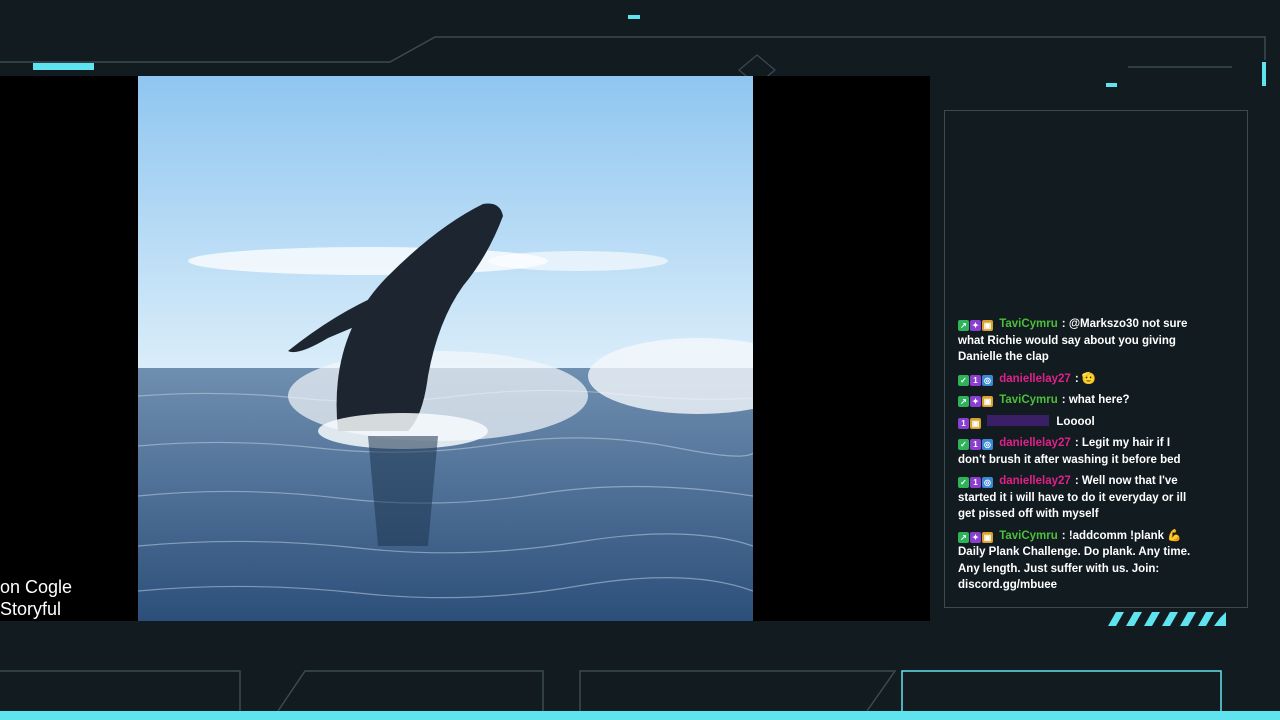 The width and height of the screenshot is (1280, 720). Describe the element at coordinates (1018, 420) in the screenshot. I see `chat-username-obscured` at that location.